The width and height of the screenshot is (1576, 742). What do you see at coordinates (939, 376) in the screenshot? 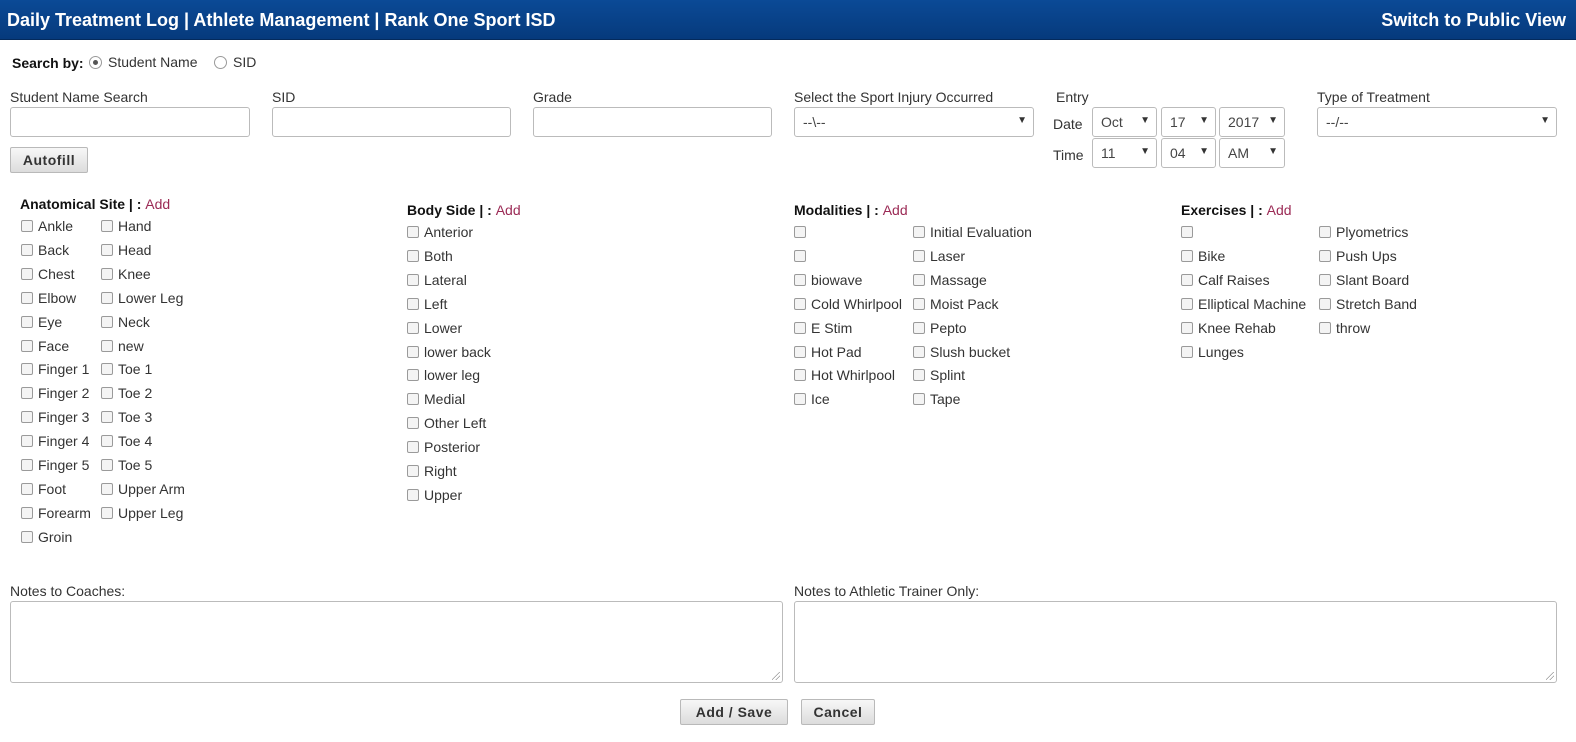
I see `modalities-option: Splint` at bounding box center [939, 376].